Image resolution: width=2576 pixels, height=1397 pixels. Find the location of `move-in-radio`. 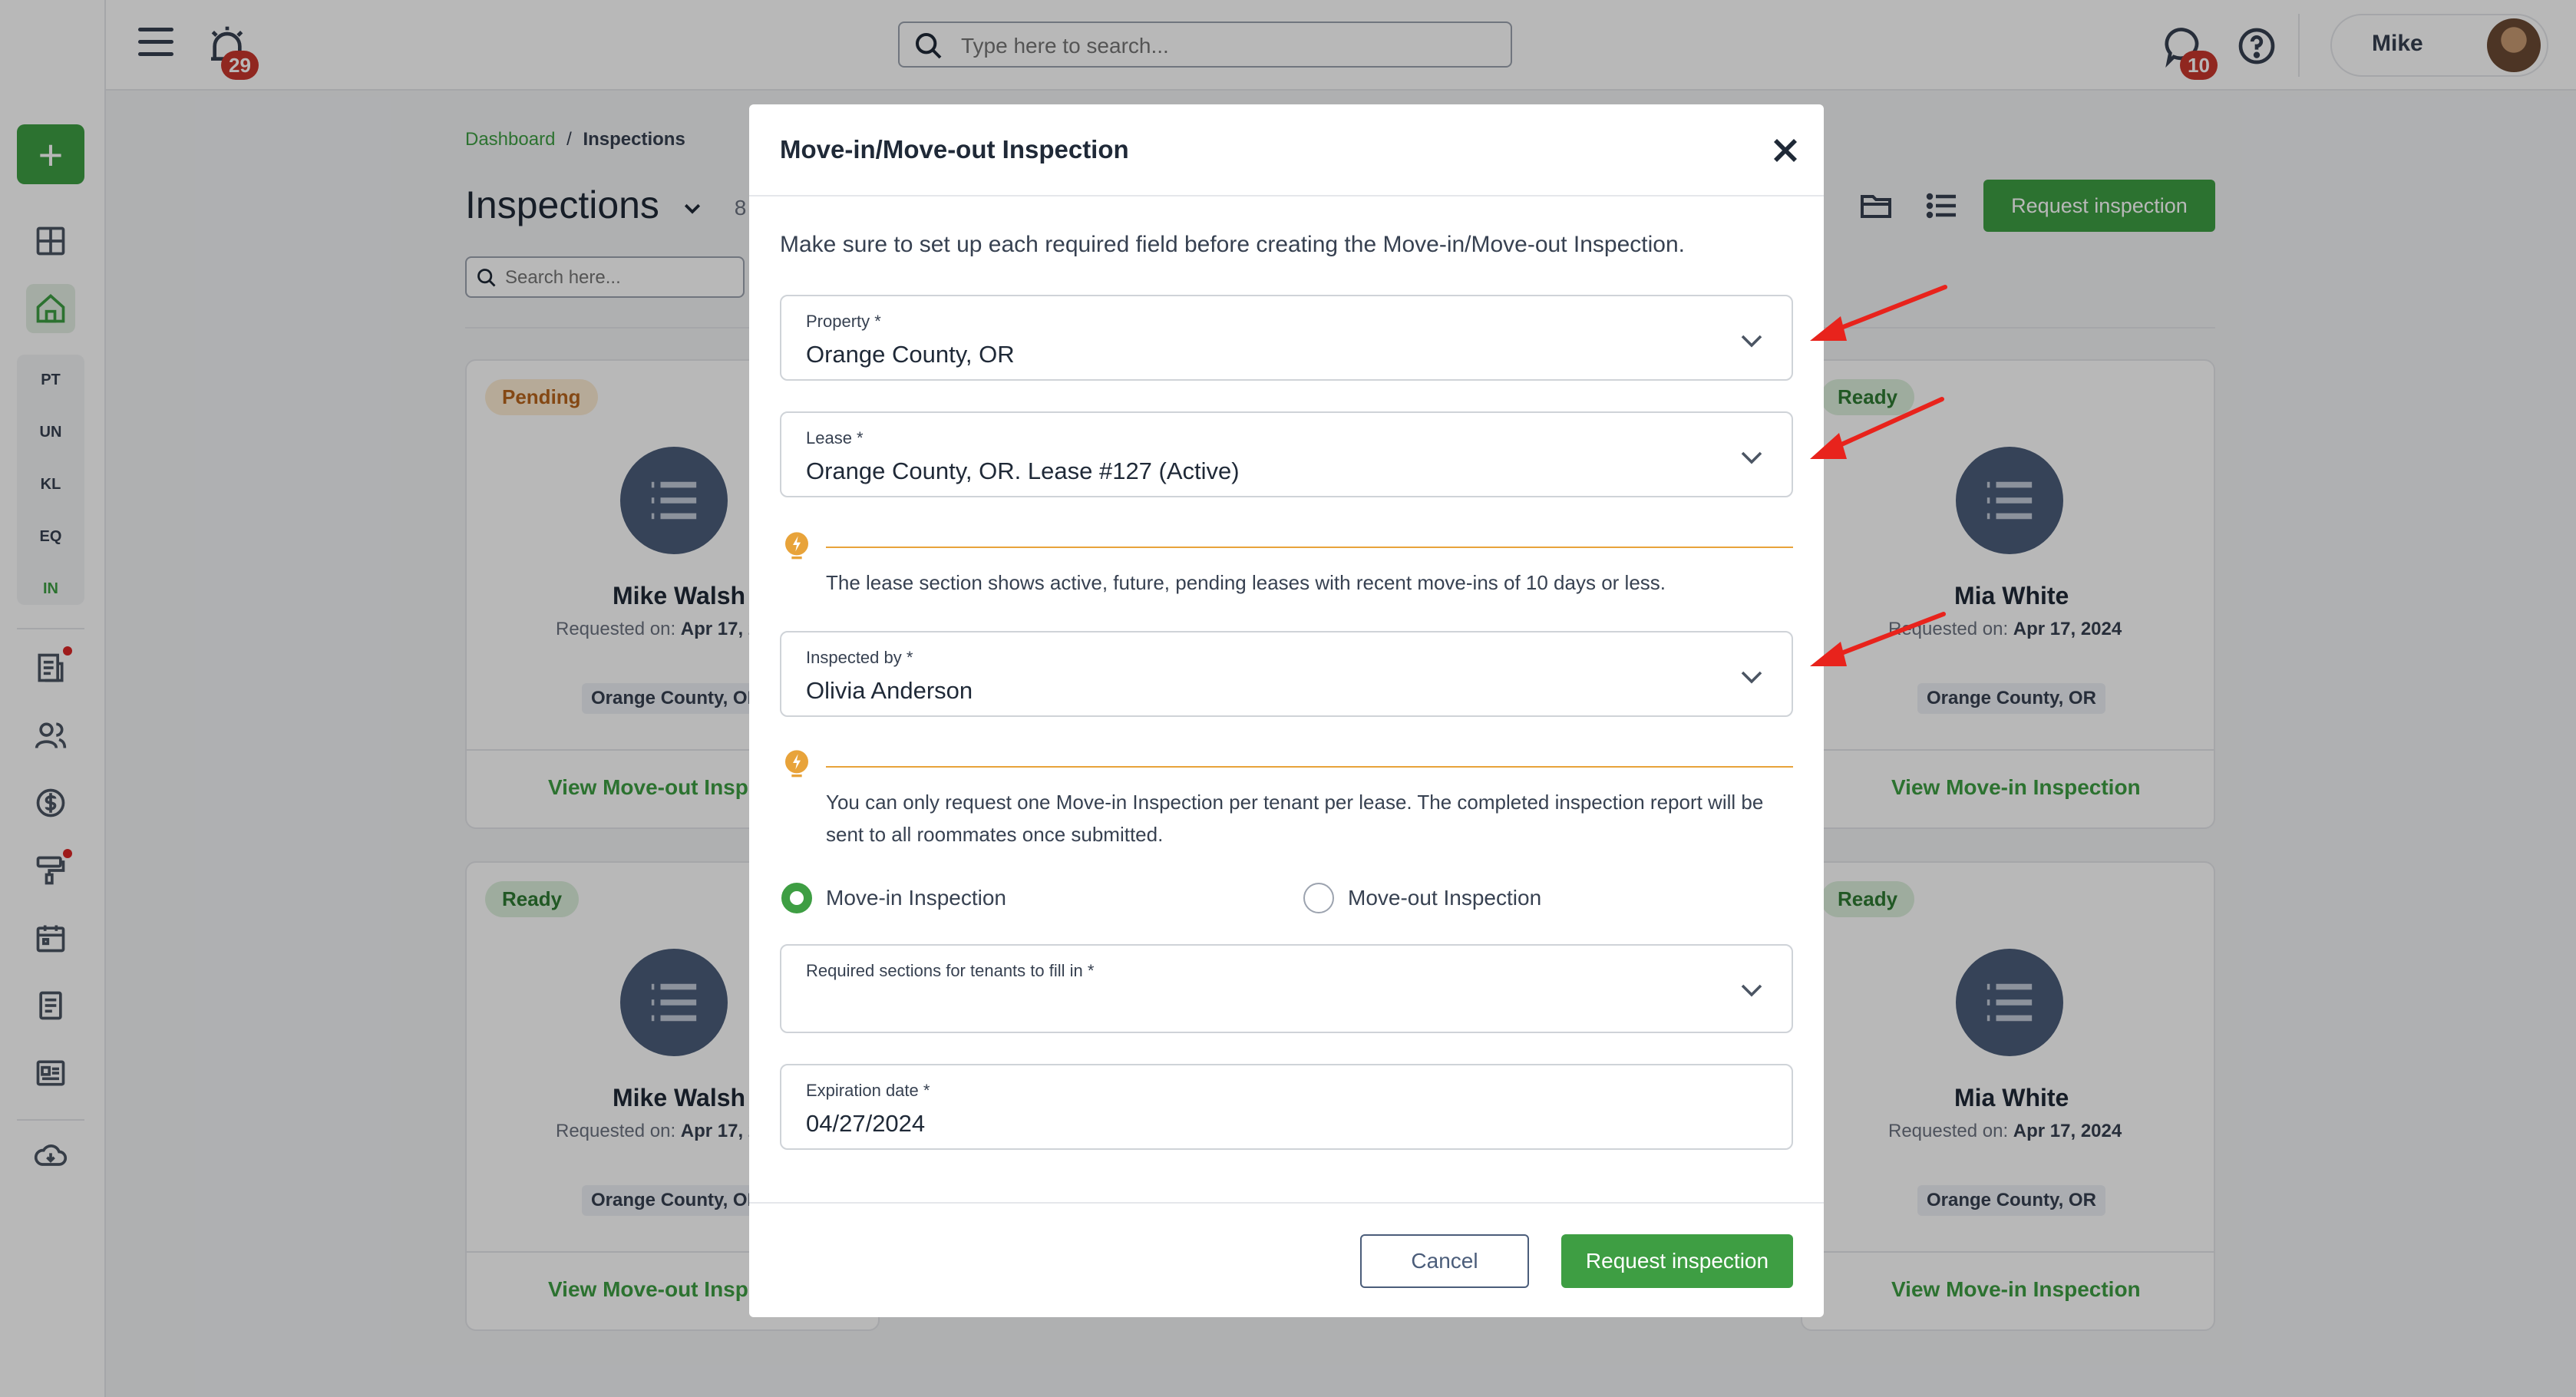

move-in-radio is located at coordinates (796, 898).